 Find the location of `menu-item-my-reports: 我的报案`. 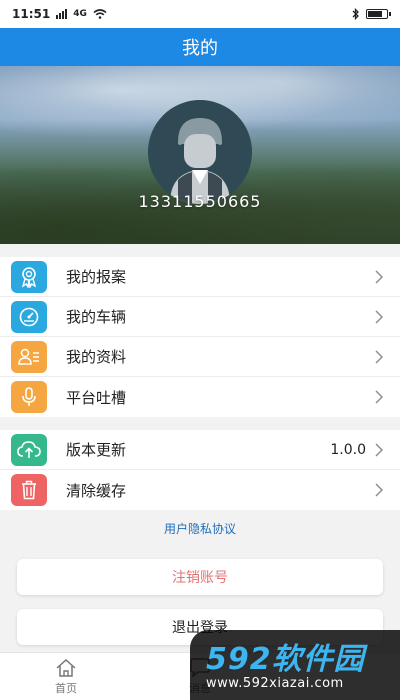

menu-item-my-reports: 我的报案 is located at coordinates (200, 277).